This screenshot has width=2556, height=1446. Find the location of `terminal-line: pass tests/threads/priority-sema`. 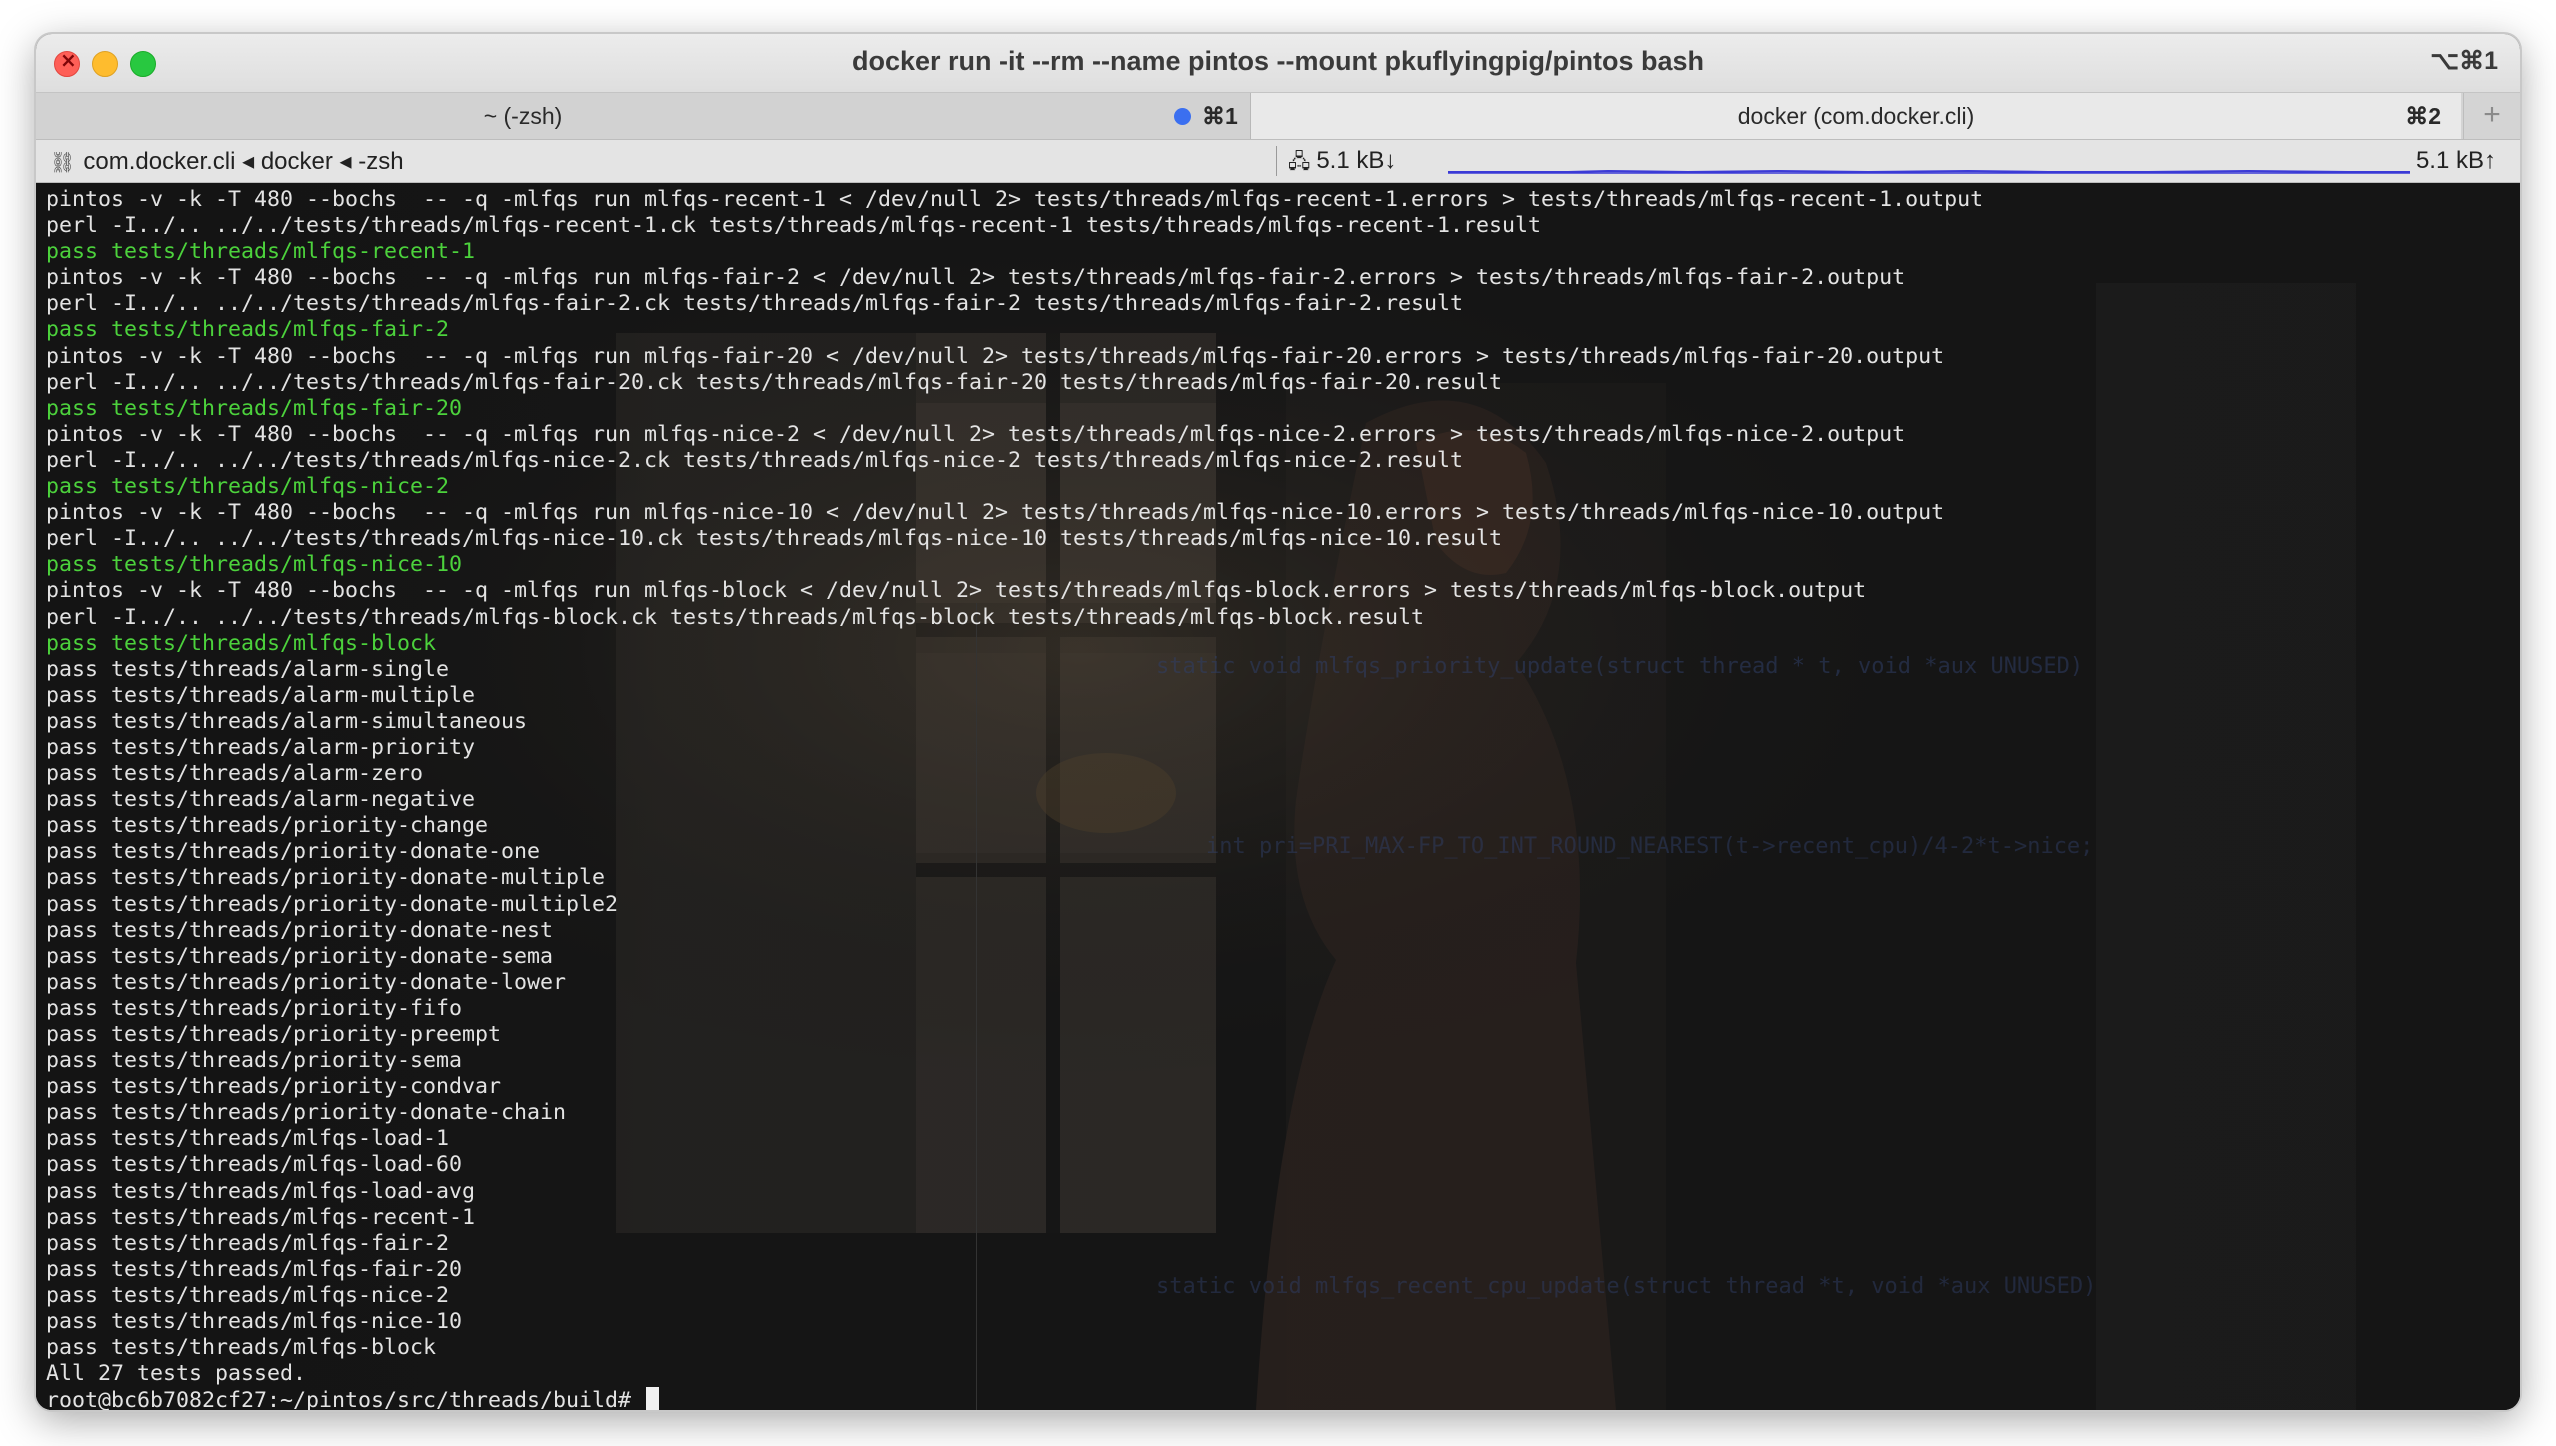

terminal-line: pass tests/threads/priority-sema is located at coordinates (254, 1061).